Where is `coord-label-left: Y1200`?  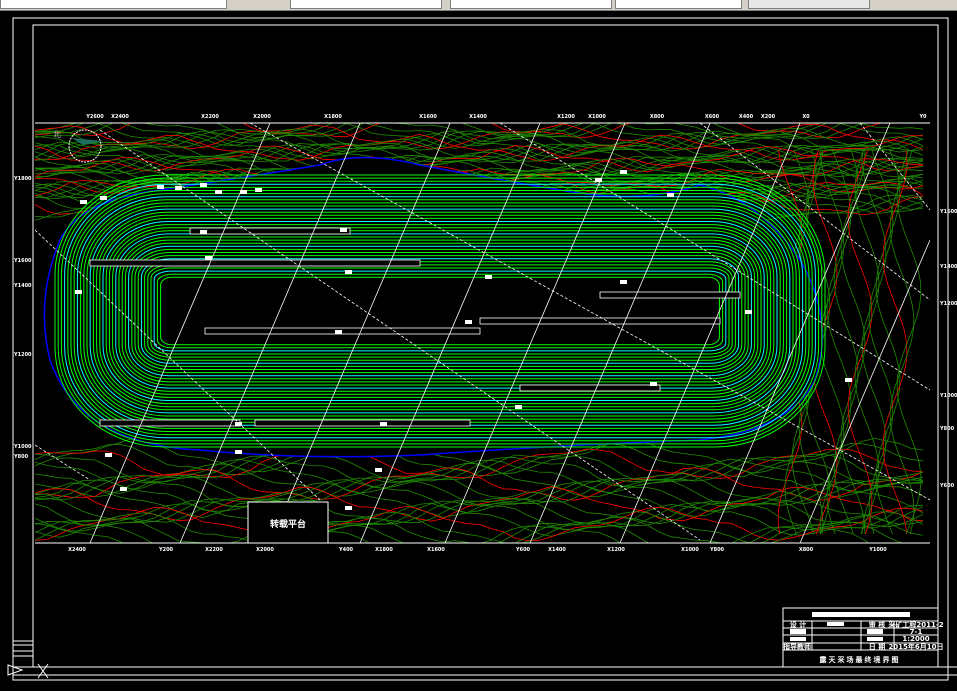
coord-label-left: Y1200 is located at coordinates (22, 355).